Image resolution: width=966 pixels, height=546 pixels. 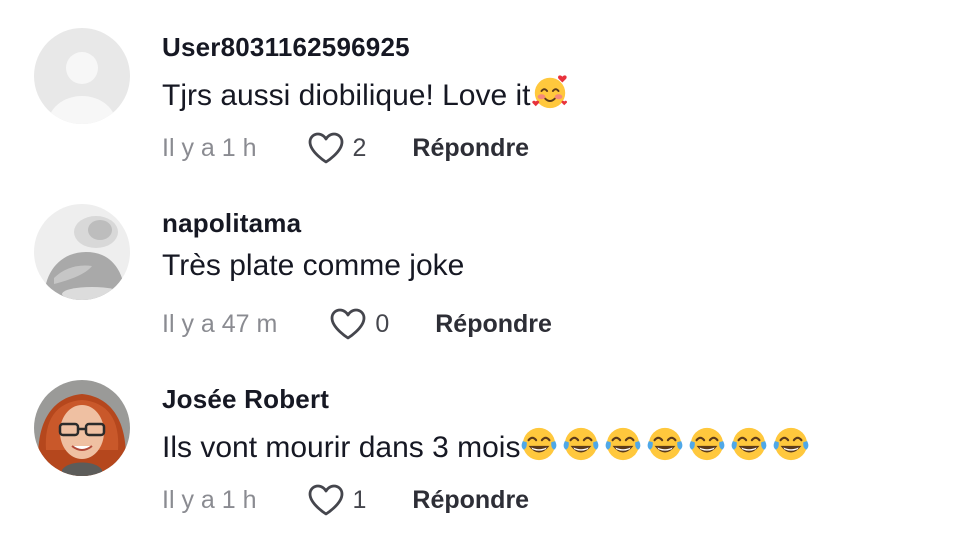 What do you see at coordinates (346, 95) in the screenshot?
I see `comment-text-content: Tjrs aussi diobilique! Love it` at bounding box center [346, 95].